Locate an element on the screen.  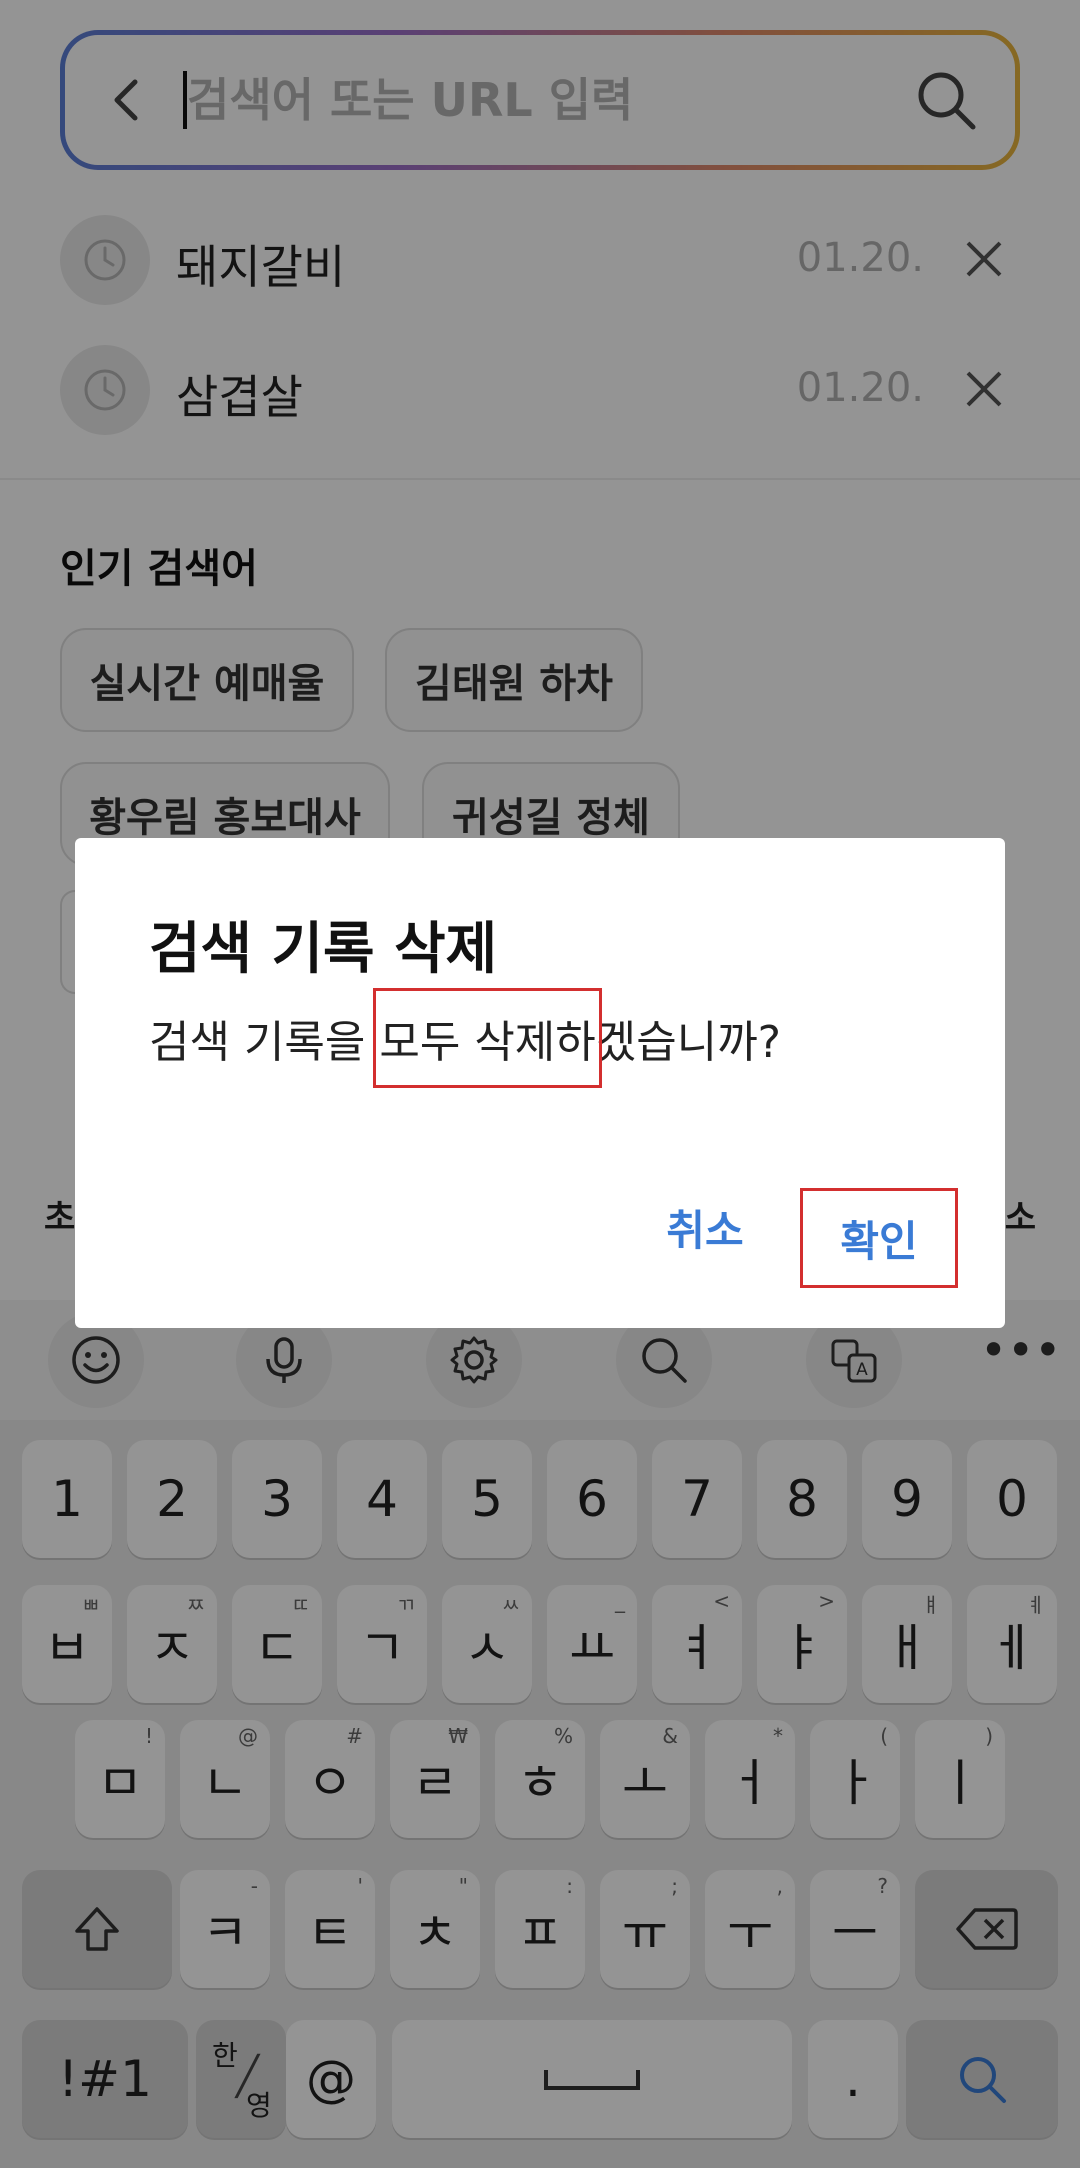
dialog-message: 검색 기록을 모두 삭제하겠습니까? is located at coordinates (465, 1038).